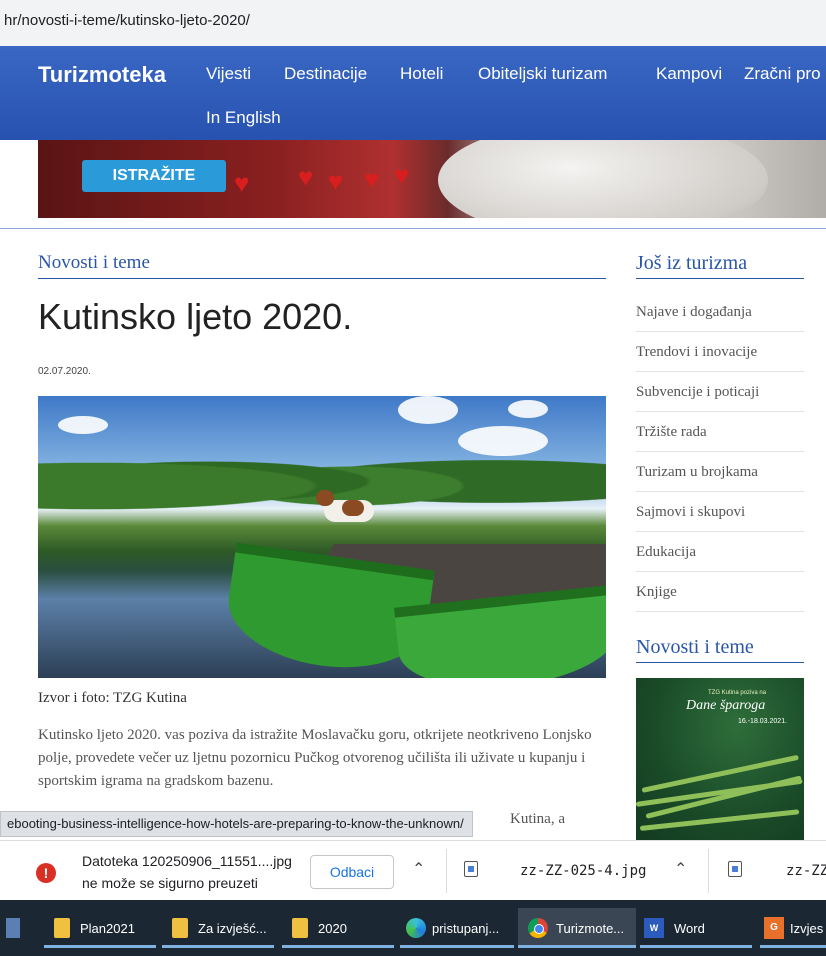 The image size is (826, 956). What do you see at coordinates (542, 74) in the screenshot?
I see `nav-item-obiteljski-turizam: Obiteljski turizam` at bounding box center [542, 74].